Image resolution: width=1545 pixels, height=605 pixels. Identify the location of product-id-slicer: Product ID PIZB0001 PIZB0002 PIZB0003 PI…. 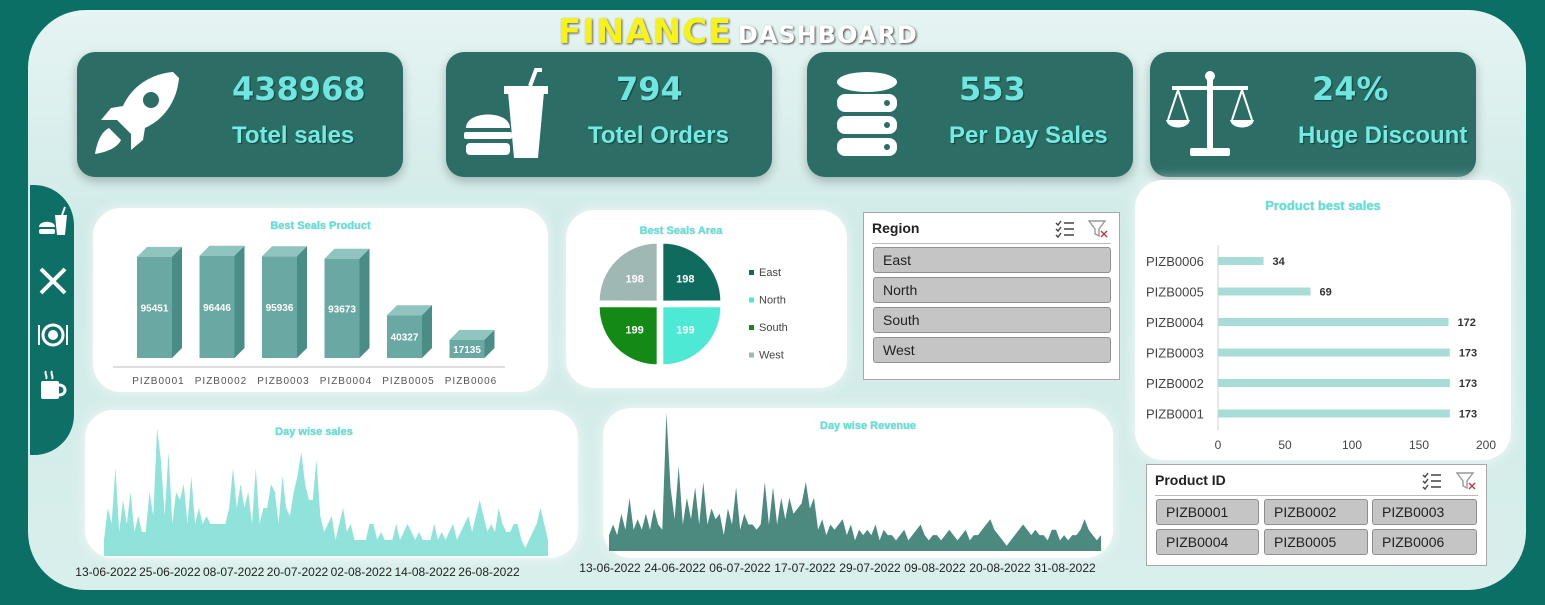
(1316, 515).